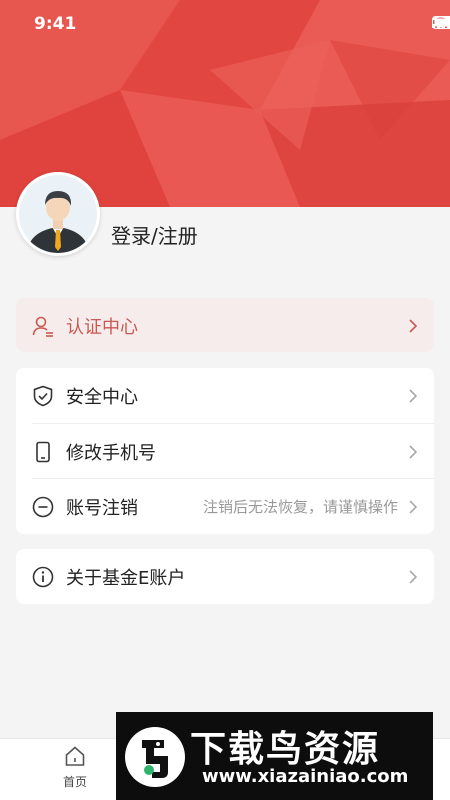 The height and width of the screenshot is (800, 450). What do you see at coordinates (75, 756) in the screenshot?
I see `home-icon` at bounding box center [75, 756].